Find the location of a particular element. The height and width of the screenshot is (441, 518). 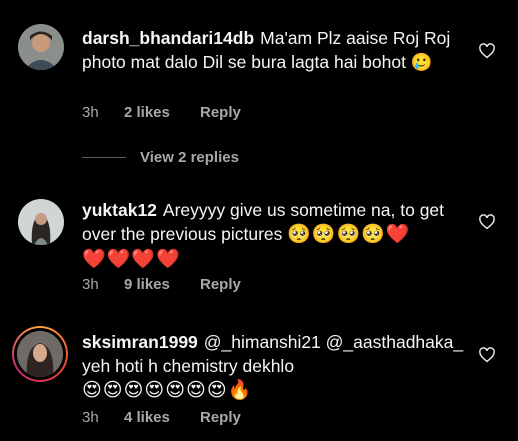

avatar-photo-darsh is located at coordinates (41, 47).